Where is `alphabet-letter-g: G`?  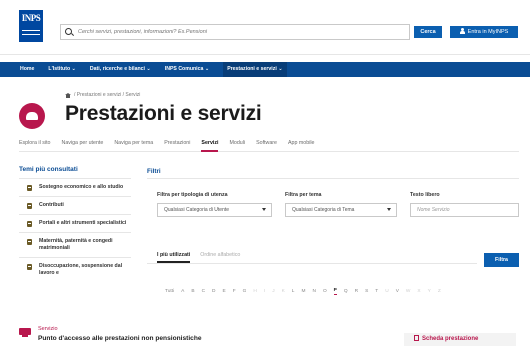 alphabet-letter-g: G is located at coordinates (245, 291).